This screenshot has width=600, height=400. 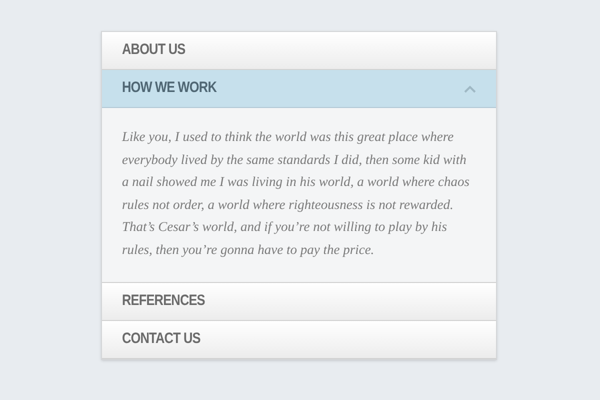 What do you see at coordinates (299, 51) in the screenshot?
I see `accordion-header: ABOUT US` at bounding box center [299, 51].